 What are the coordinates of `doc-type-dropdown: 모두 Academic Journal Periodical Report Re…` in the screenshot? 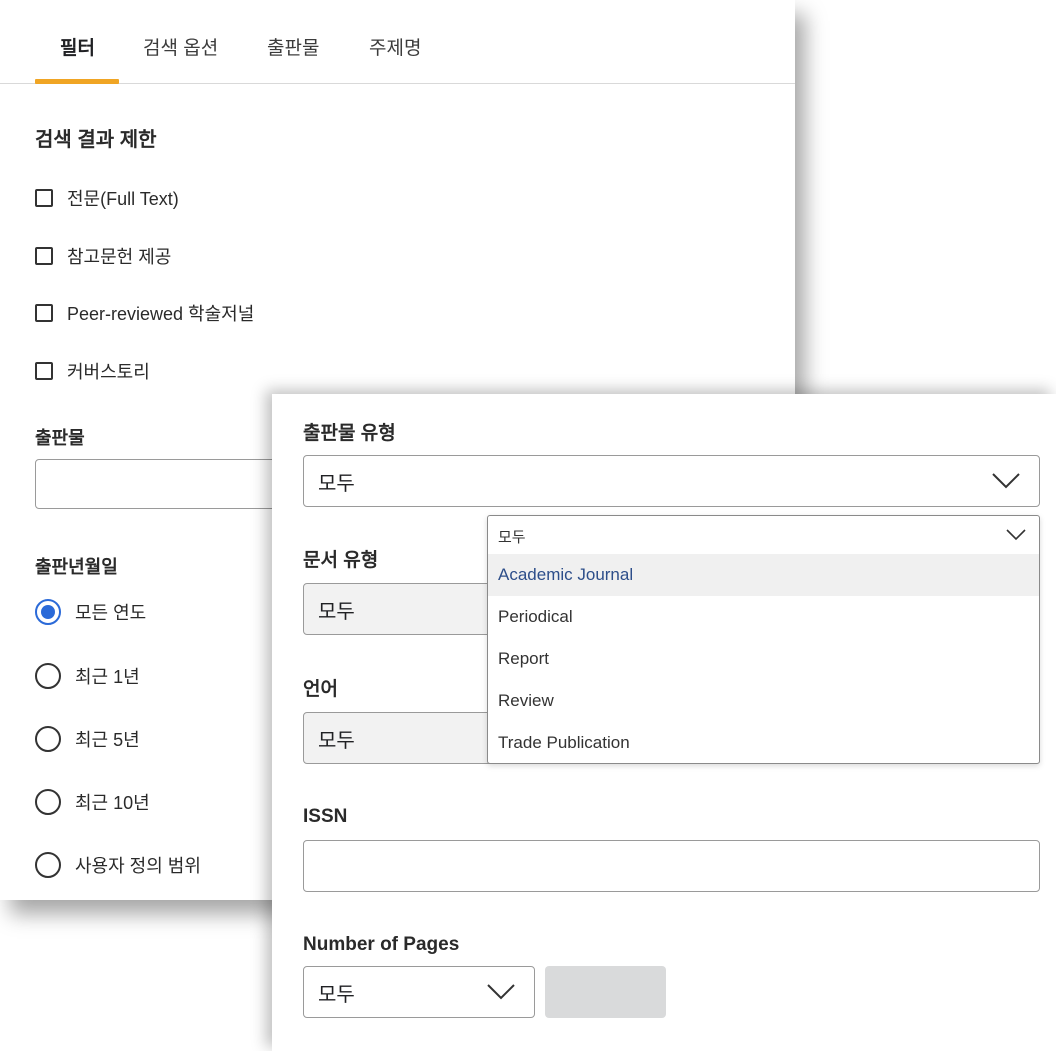 It's located at (763, 639).